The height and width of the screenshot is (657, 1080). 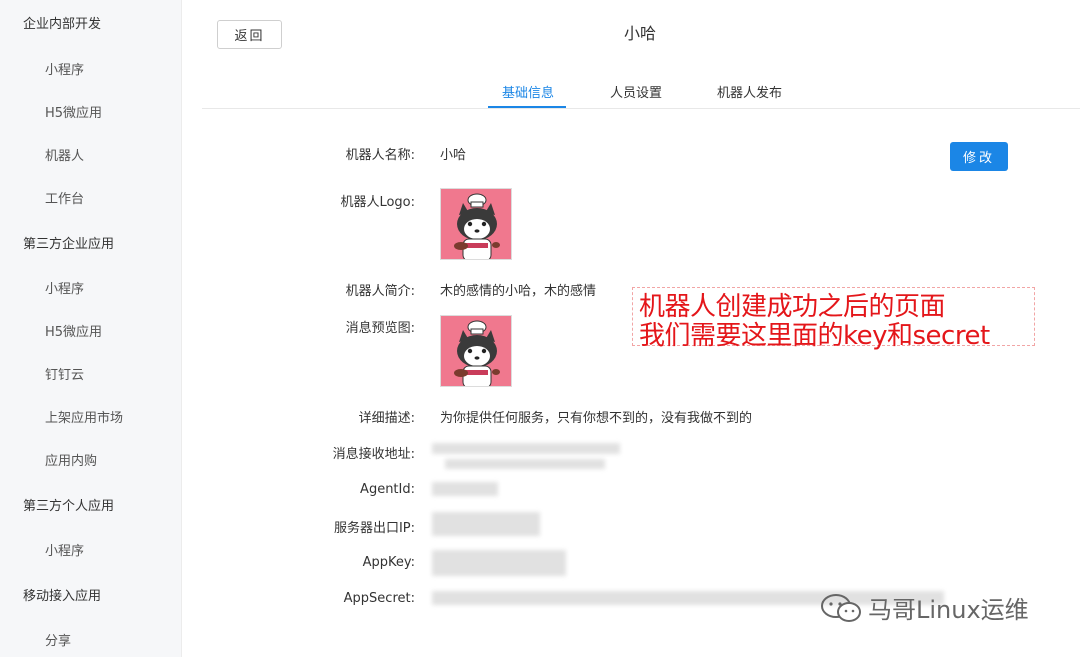 What do you see at coordinates (71, 459) in the screenshot?
I see `sidebar-item-inapp-purchase: 应用内购` at bounding box center [71, 459].